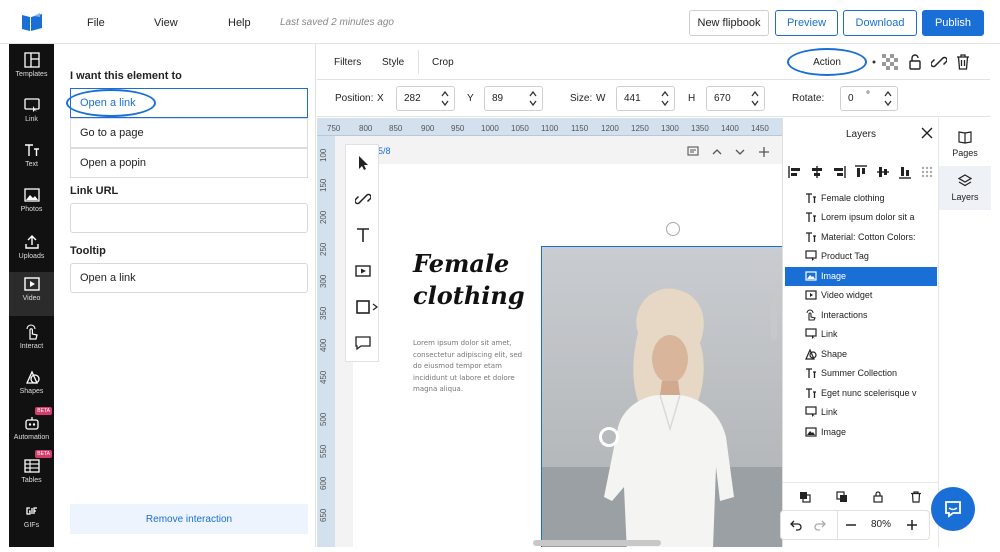 This screenshot has width=1000, height=552. What do you see at coordinates (861, 393) in the screenshot?
I see `layer-item: Eget nunc scelerisque v` at bounding box center [861, 393].